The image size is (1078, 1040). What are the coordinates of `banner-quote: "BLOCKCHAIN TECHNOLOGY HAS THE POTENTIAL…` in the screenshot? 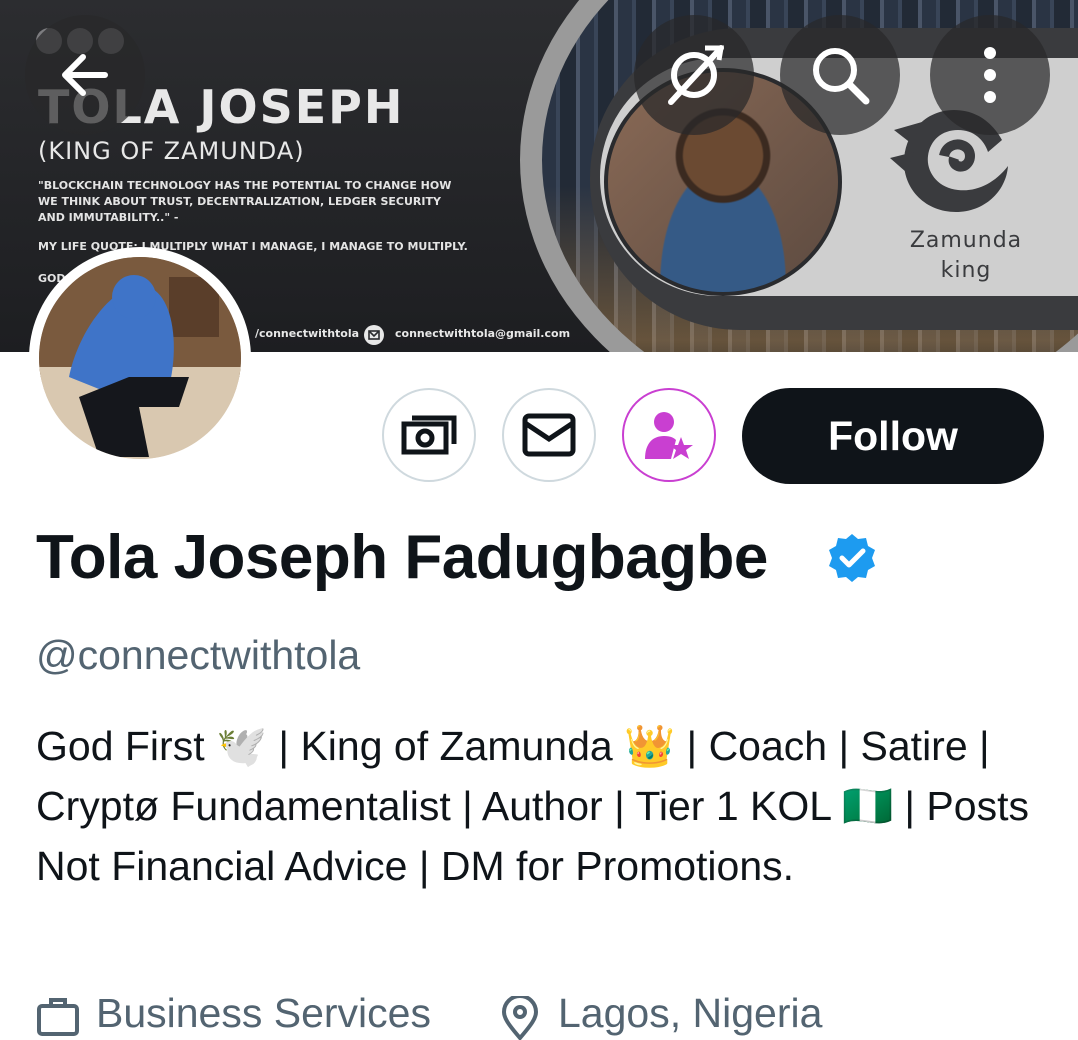 It's located at (245, 201).